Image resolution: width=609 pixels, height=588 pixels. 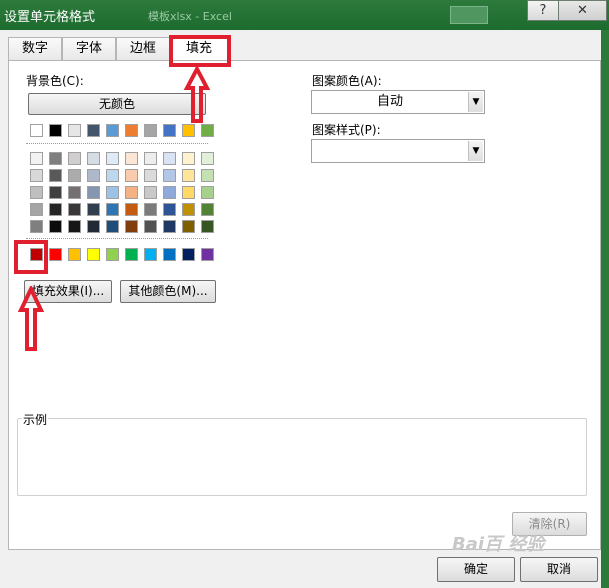 I want to click on no-color-button: 无颜色, so click(x=117, y=104).